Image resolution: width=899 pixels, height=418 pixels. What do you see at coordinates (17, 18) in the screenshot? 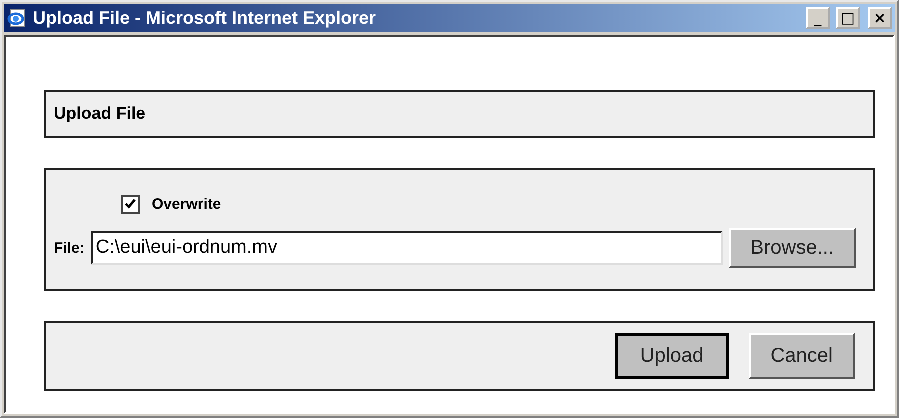
I see `browser-icon` at bounding box center [17, 18].